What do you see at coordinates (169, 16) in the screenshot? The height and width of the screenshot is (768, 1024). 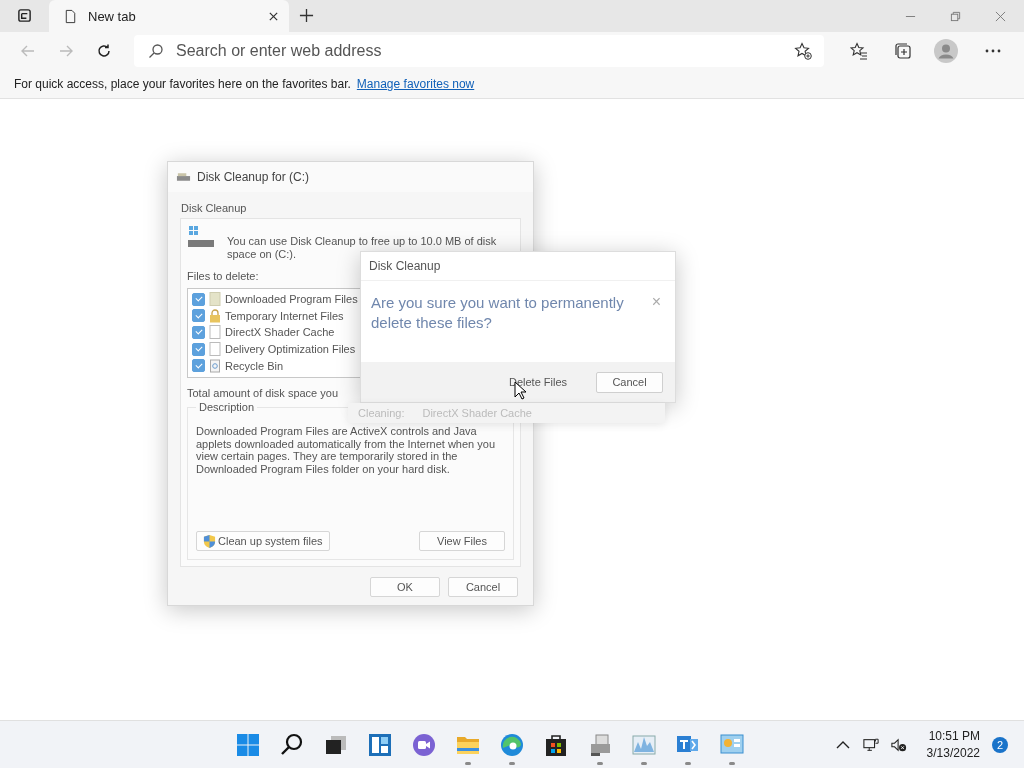 I see `browser-tab: New tab` at bounding box center [169, 16].